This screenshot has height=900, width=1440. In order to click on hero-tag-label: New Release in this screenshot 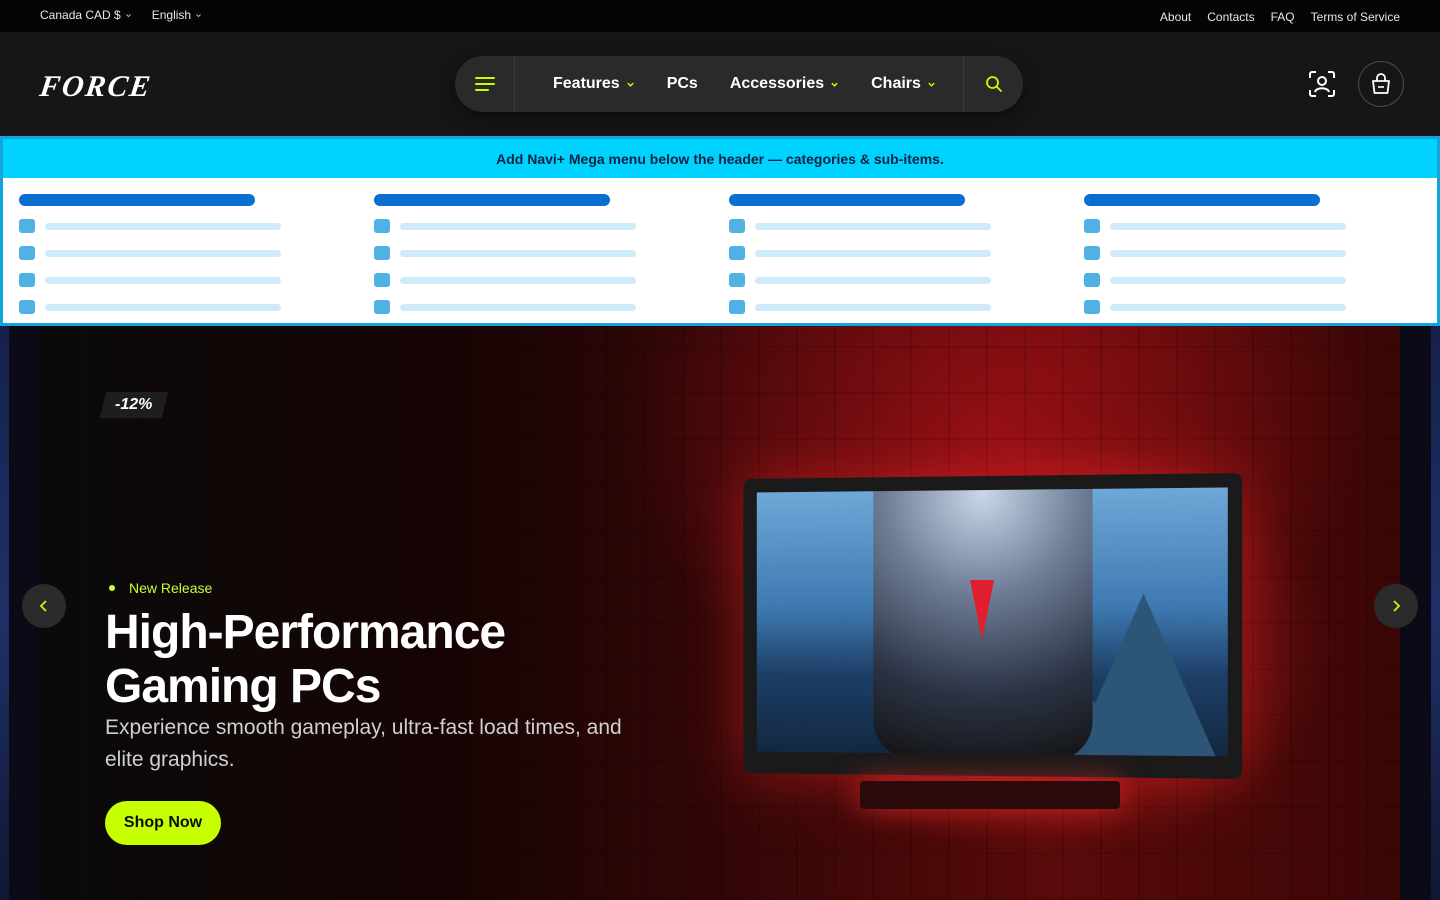, I will do `click(171, 588)`.